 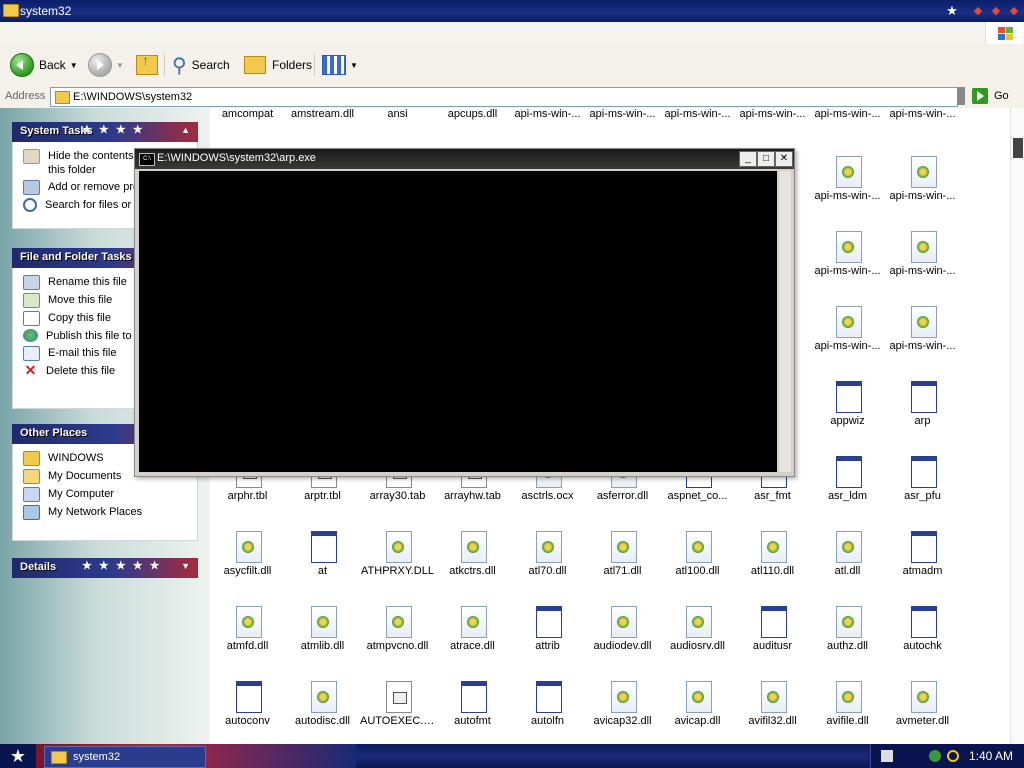 What do you see at coordinates (334, 65) in the screenshot?
I see `views-icon` at bounding box center [334, 65].